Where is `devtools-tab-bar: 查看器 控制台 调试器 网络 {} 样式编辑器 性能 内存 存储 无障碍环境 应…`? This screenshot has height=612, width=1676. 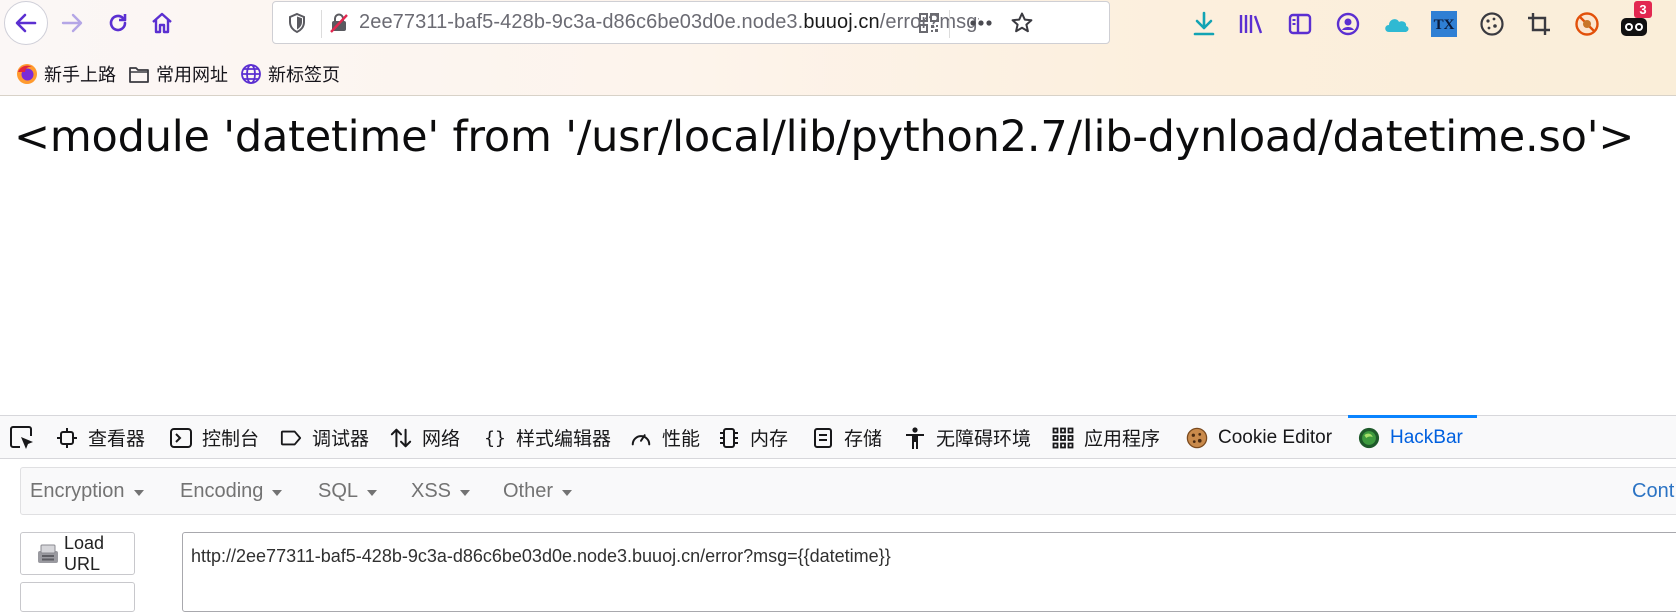 devtools-tab-bar: 查看器 控制台 调试器 网络 {} 样式编辑器 性能 内存 存储 无障碍环境 应… is located at coordinates (838, 437).